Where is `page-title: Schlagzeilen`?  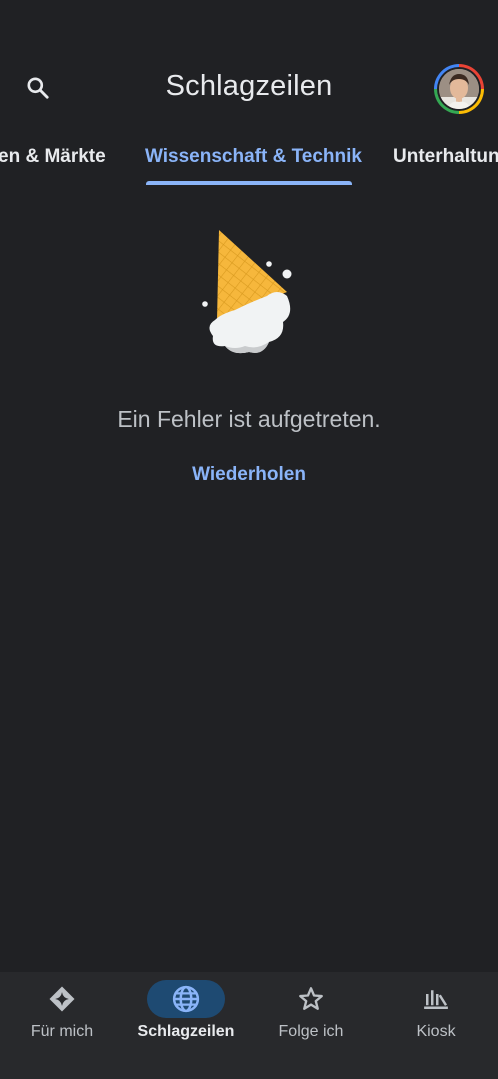
page-title: Schlagzeilen is located at coordinates (249, 86).